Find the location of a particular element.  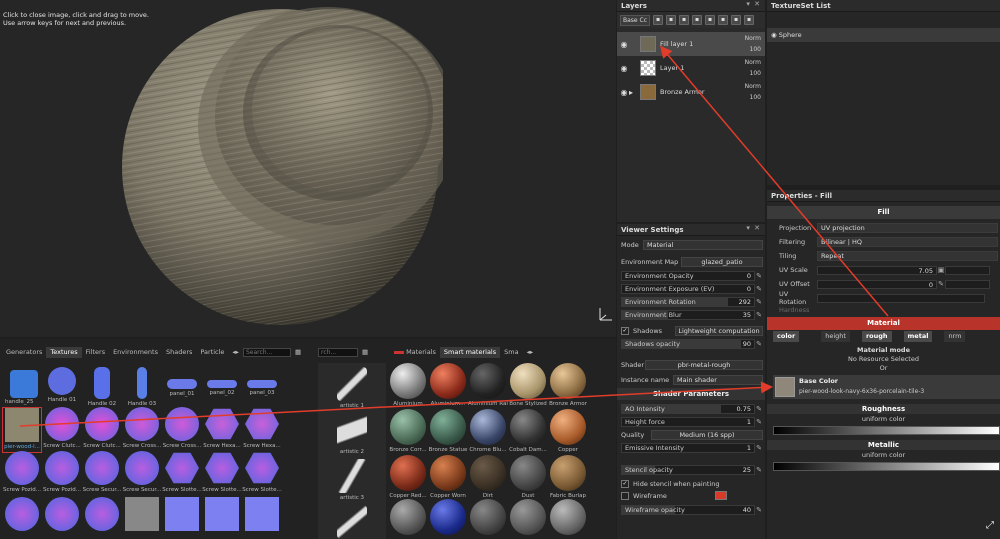

projection-select: UV projection is located at coordinates (907, 228).